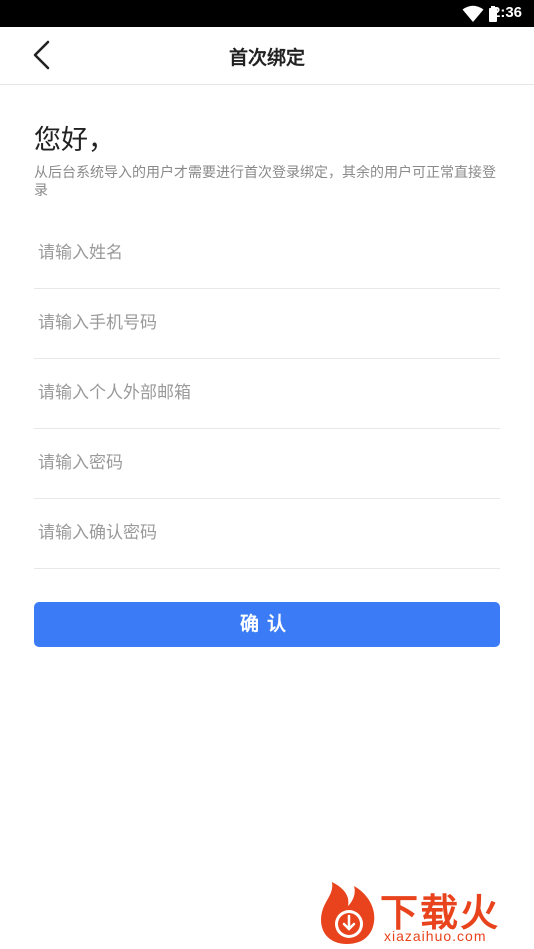 The width and height of the screenshot is (534, 949). I want to click on flame-download-icon, so click(348, 913).